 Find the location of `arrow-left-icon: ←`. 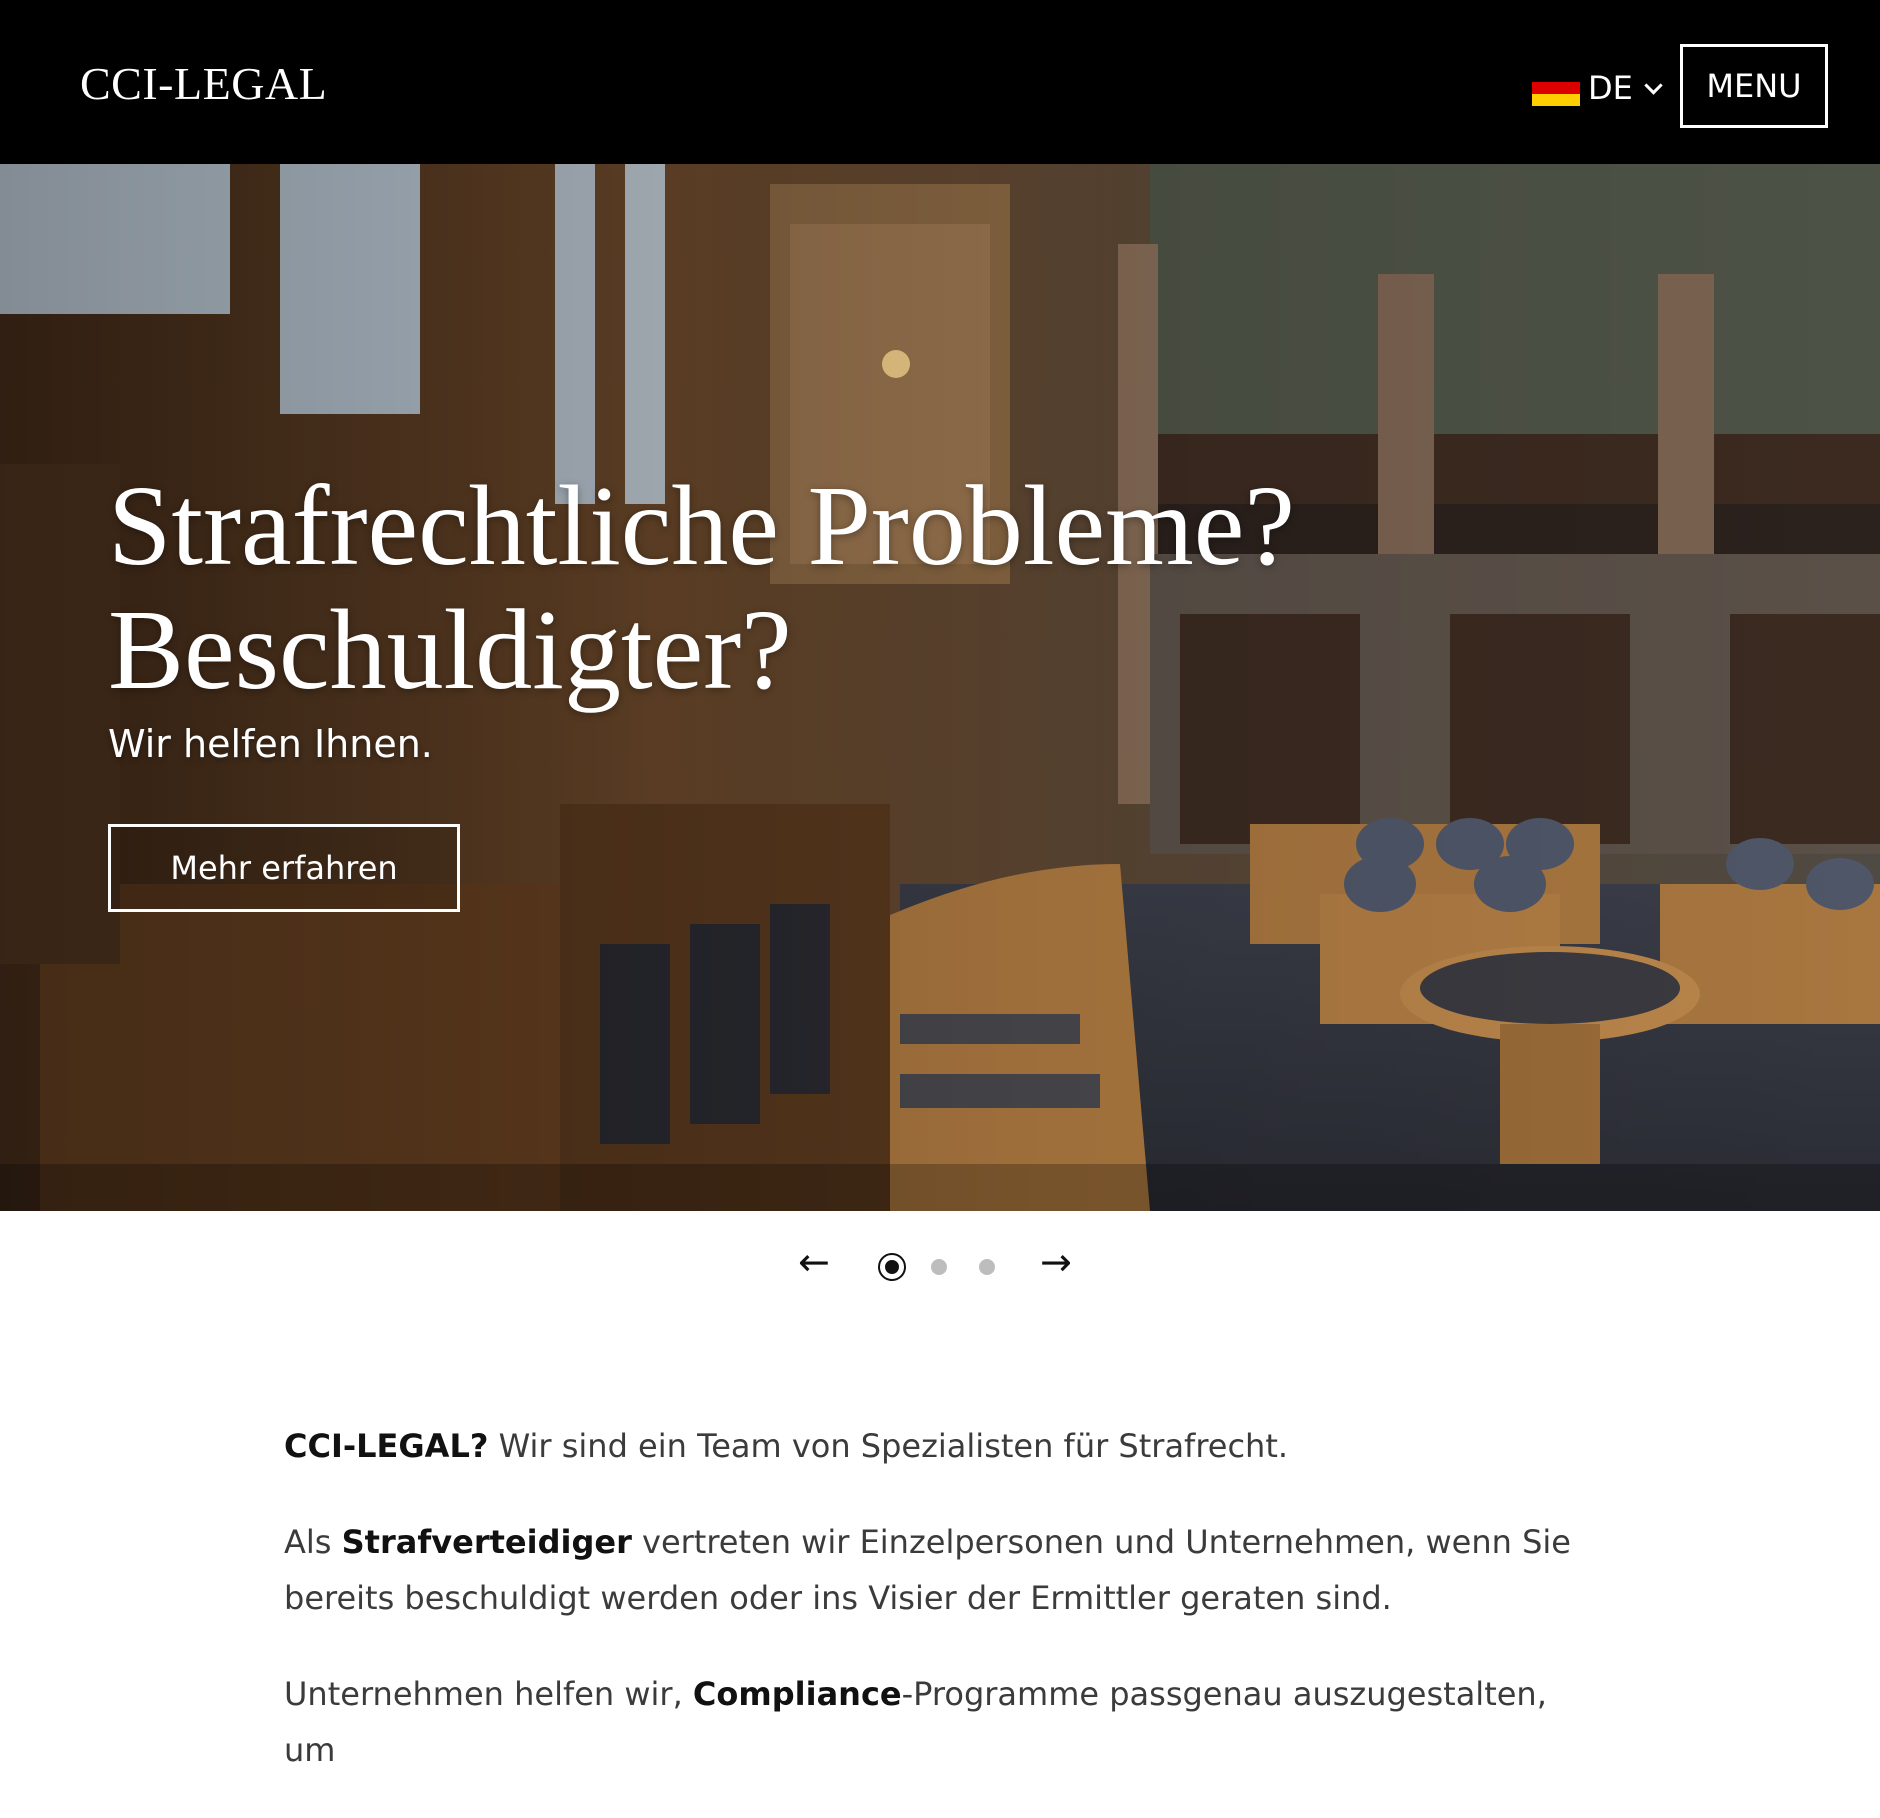

arrow-left-icon: ← is located at coordinates (814, 1262).